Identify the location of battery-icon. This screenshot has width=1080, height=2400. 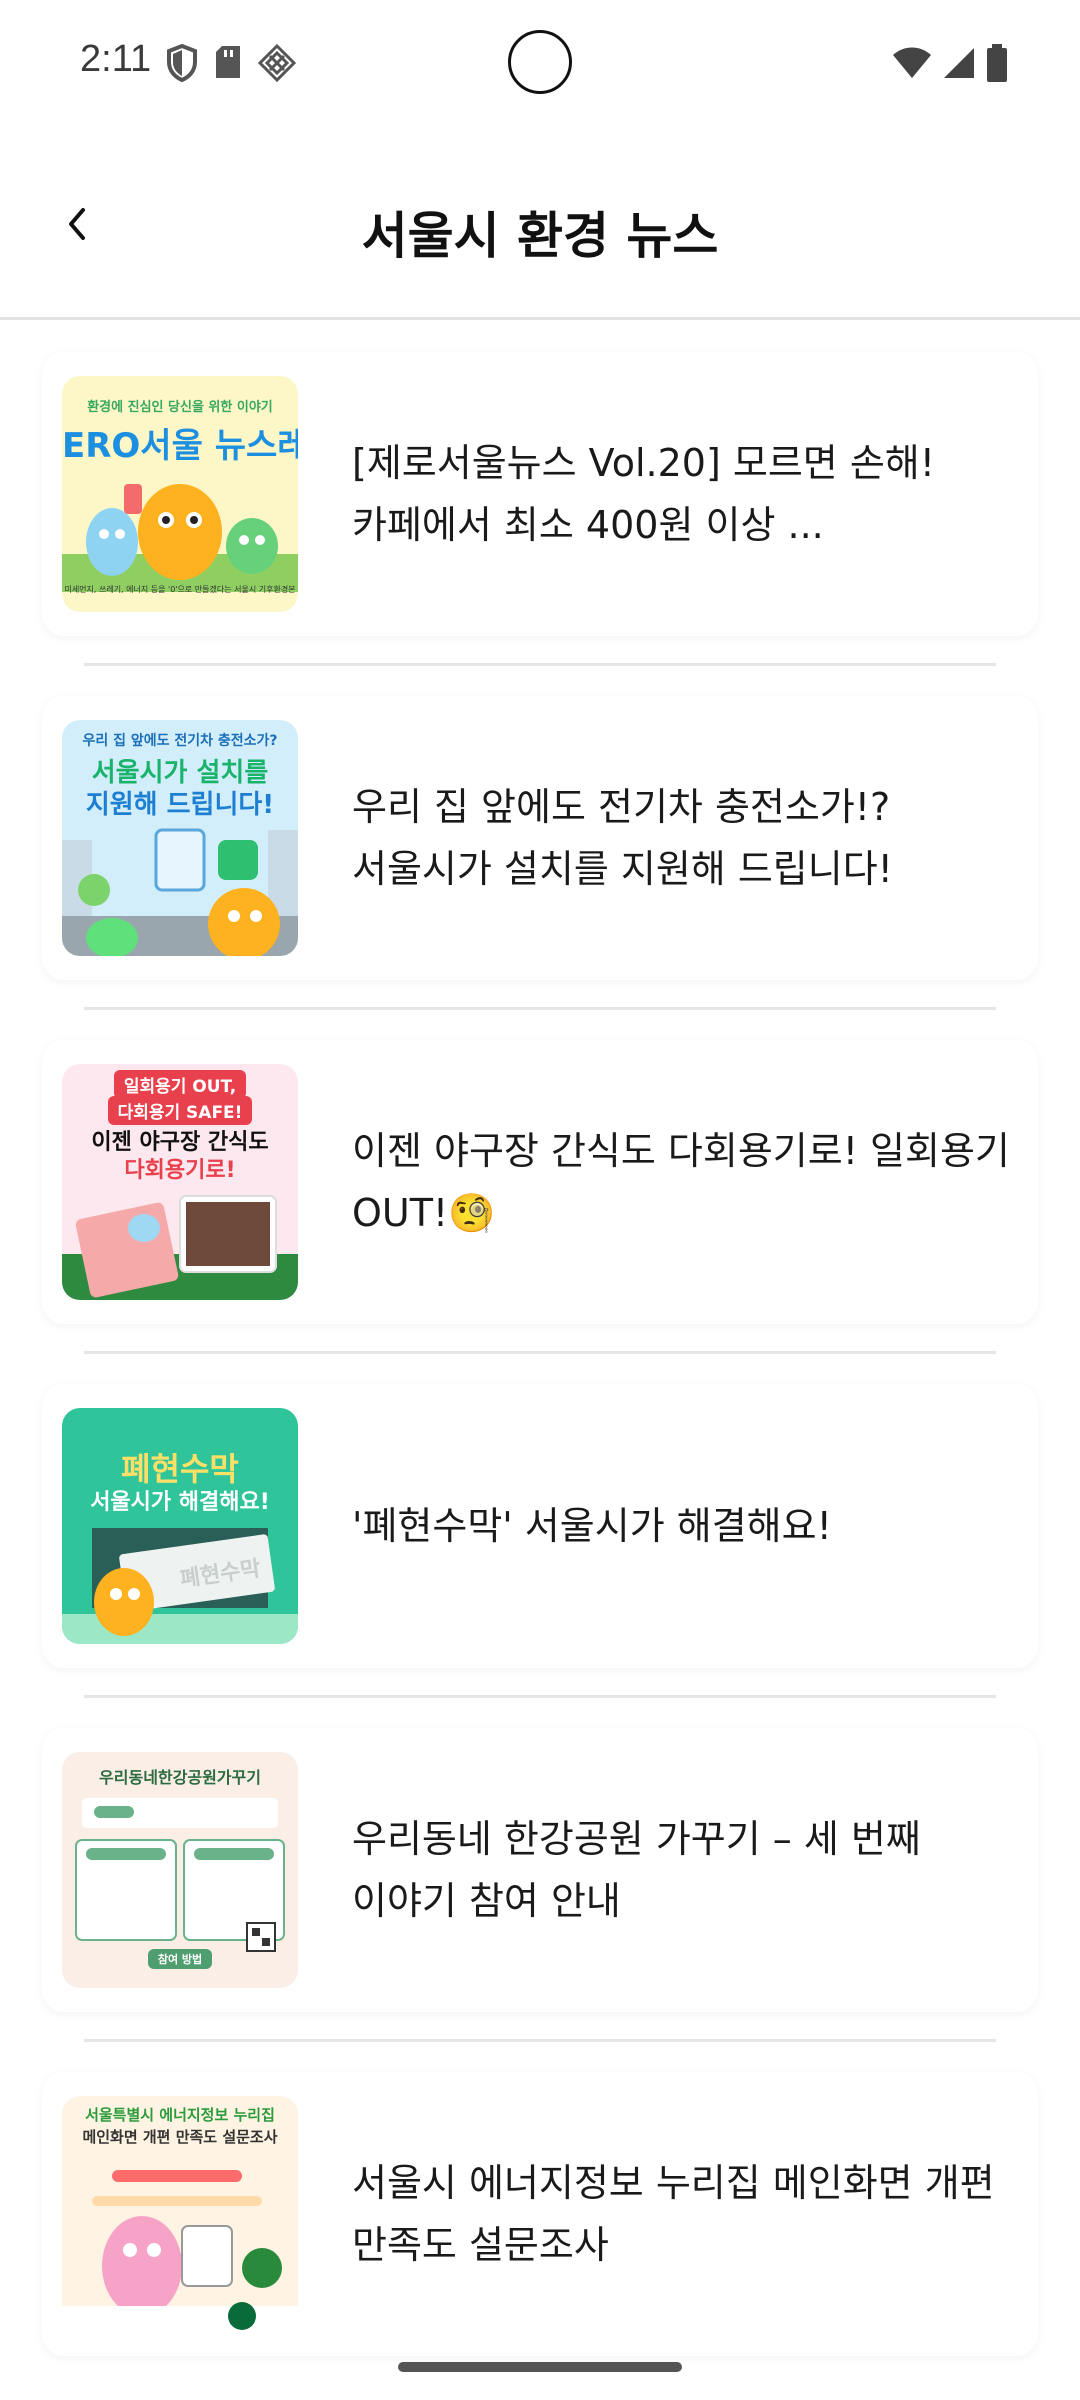
(997, 65).